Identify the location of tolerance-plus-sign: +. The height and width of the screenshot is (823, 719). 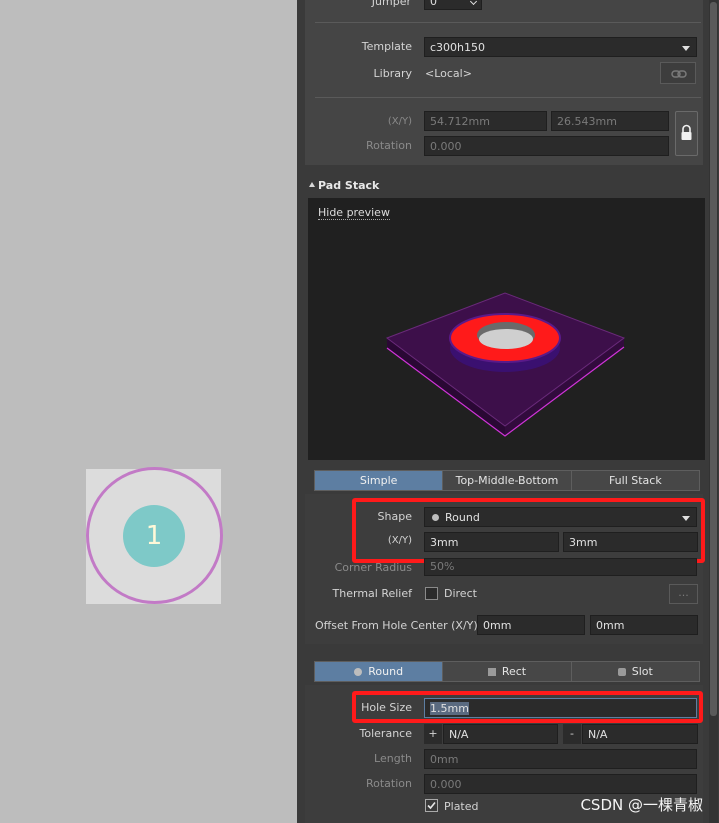
(433, 734).